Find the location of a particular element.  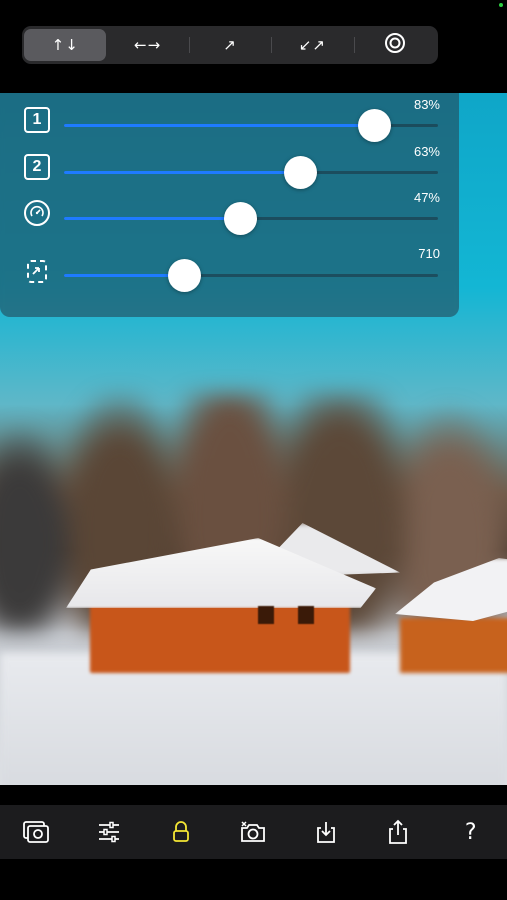

mode-selector: ↑↓ ←→ ↗ ↙↗ is located at coordinates (230, 45).